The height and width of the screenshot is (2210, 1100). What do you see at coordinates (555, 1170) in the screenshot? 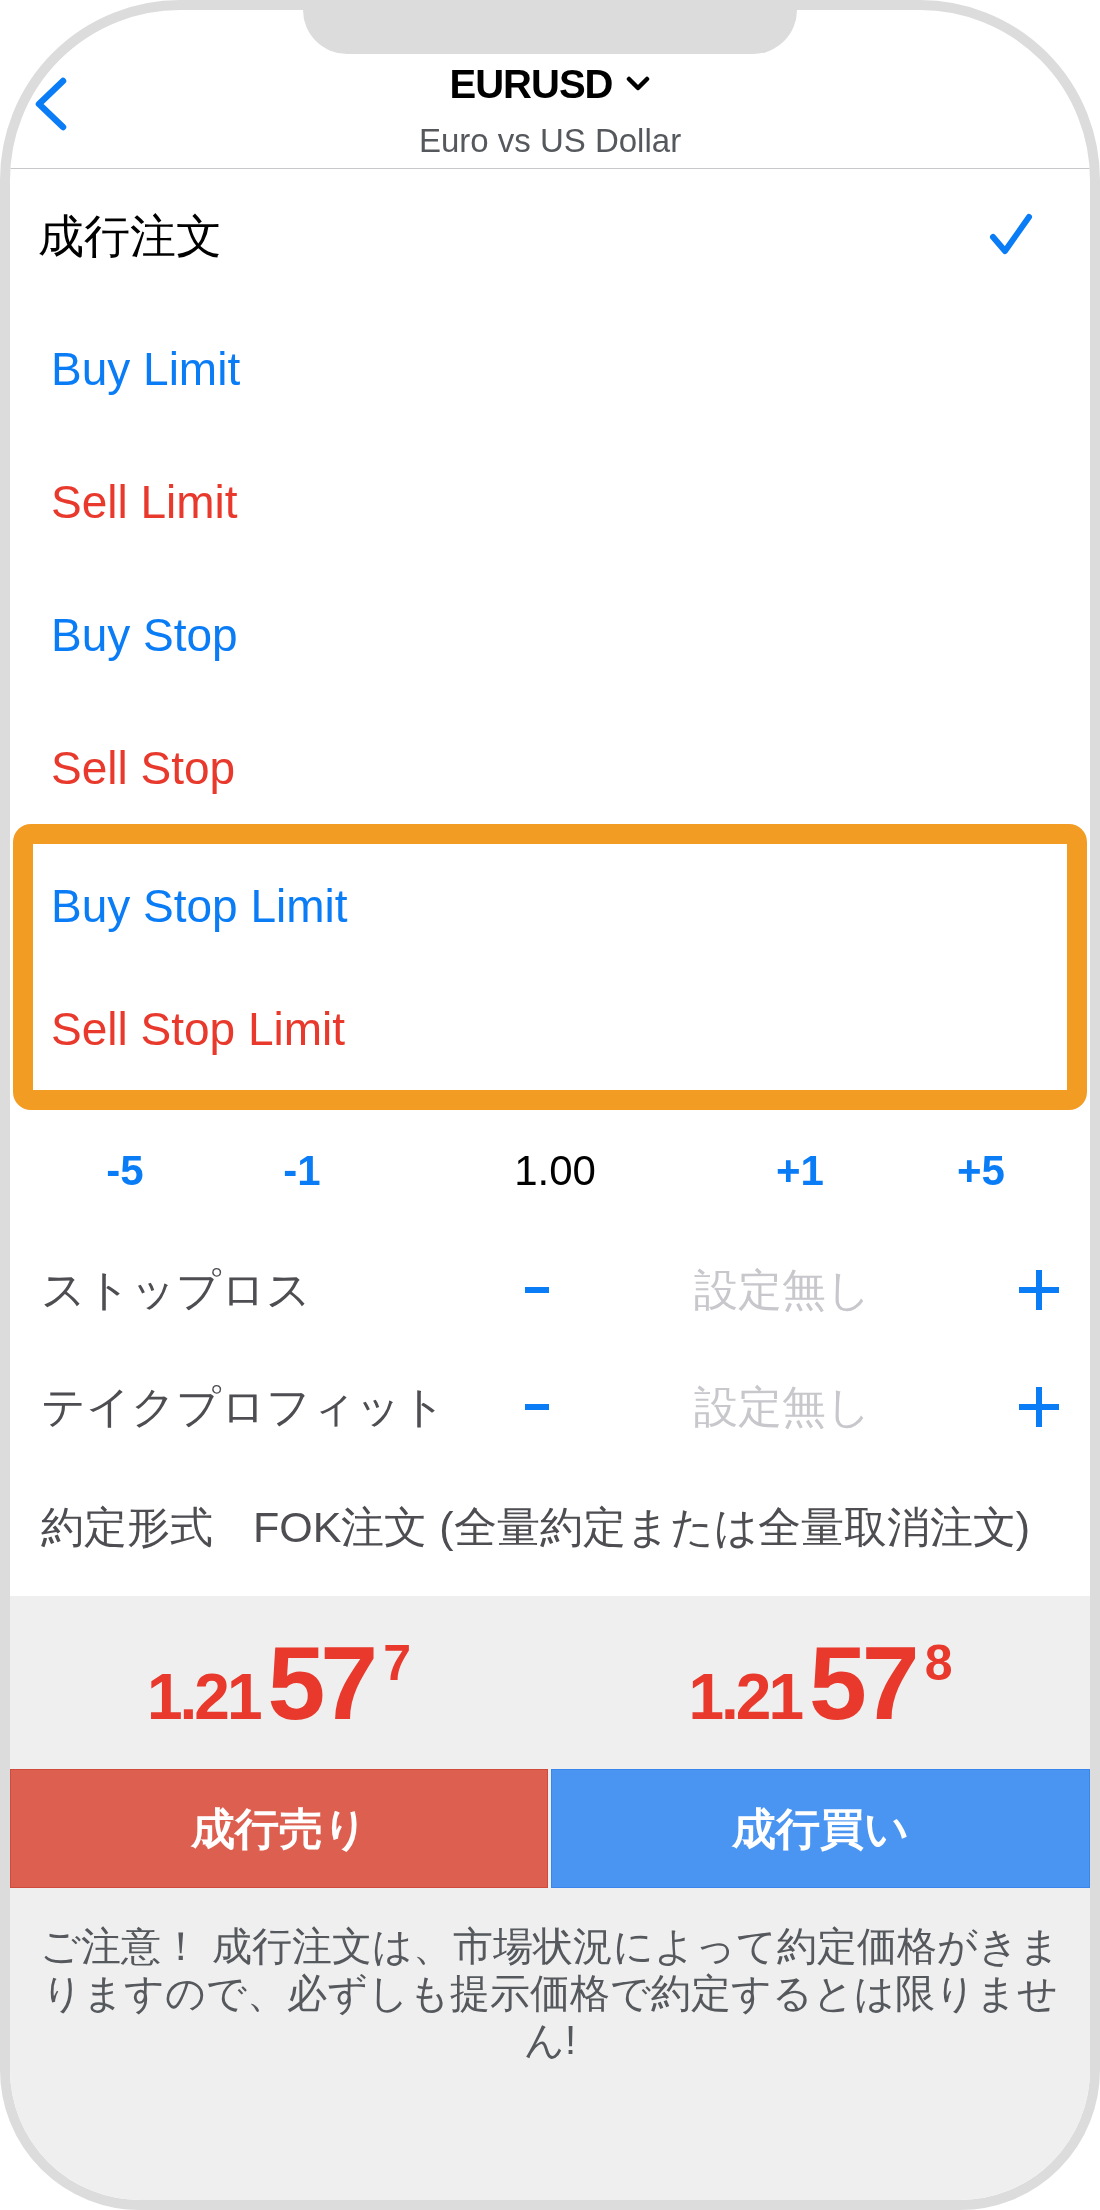
I see `volume-value: 1.00` at bounding box center [555, 1170].